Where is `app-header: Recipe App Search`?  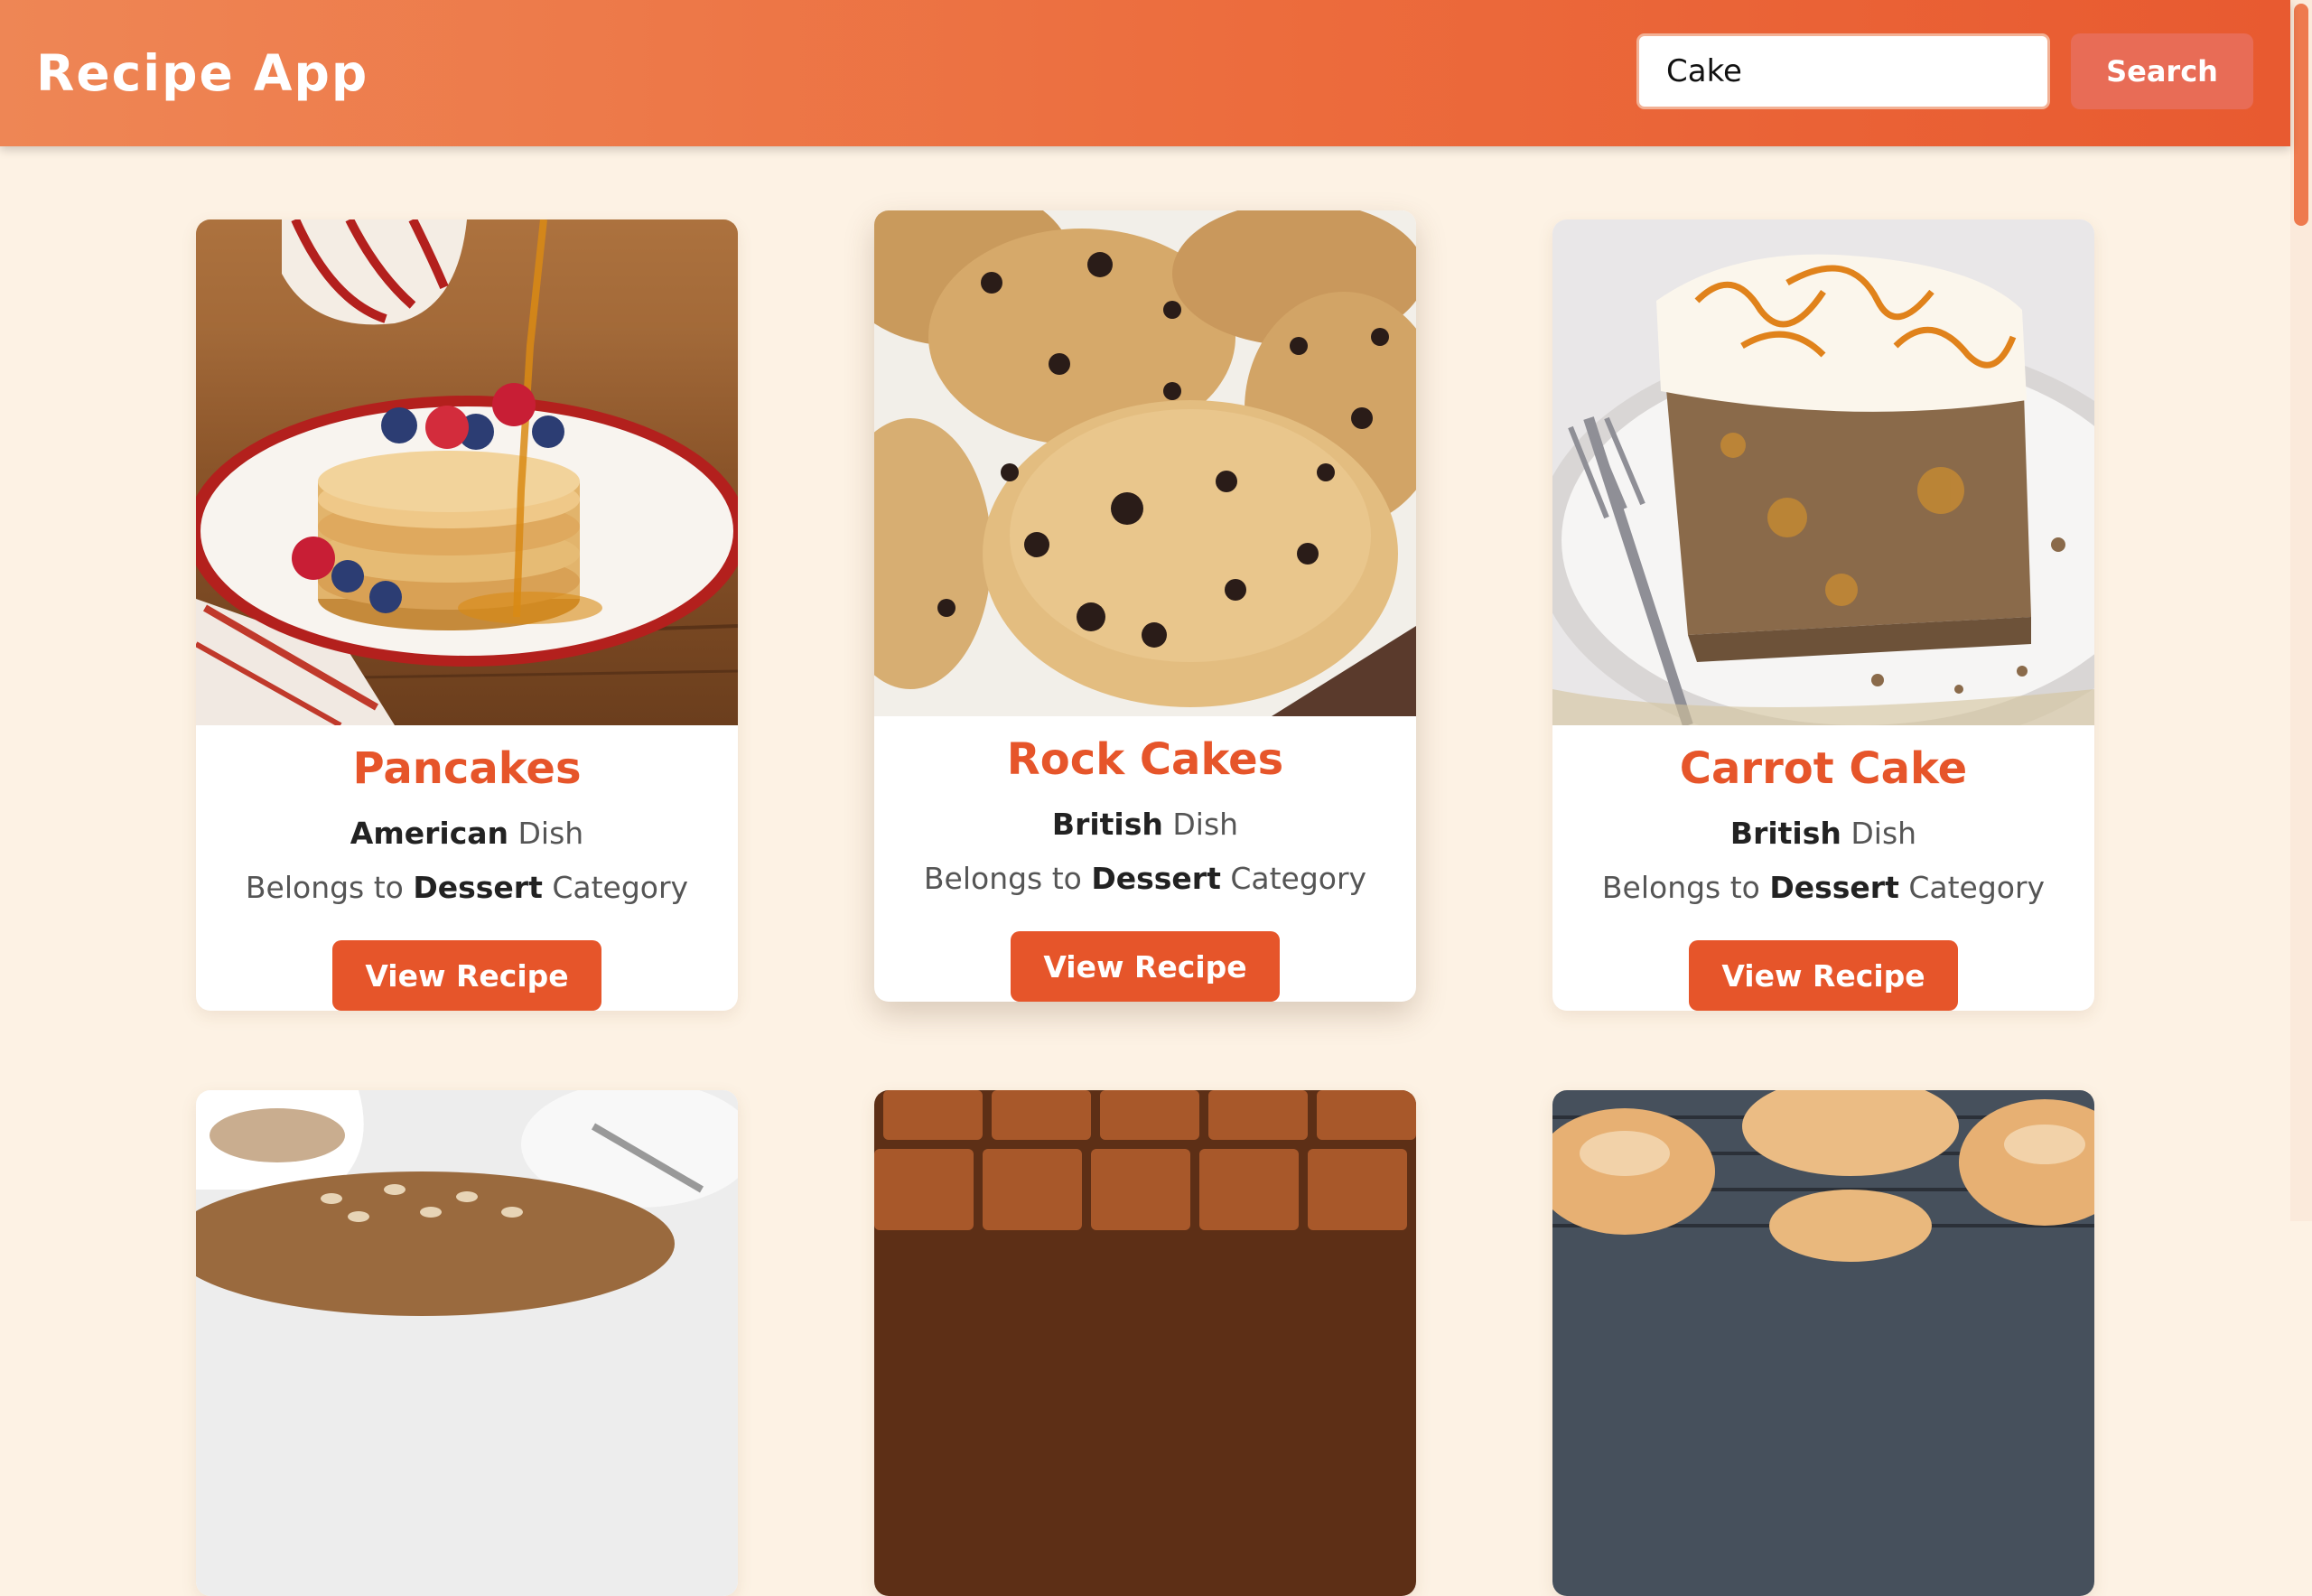
app-header: Recipe App Search is located at coordinates (1145, 73).